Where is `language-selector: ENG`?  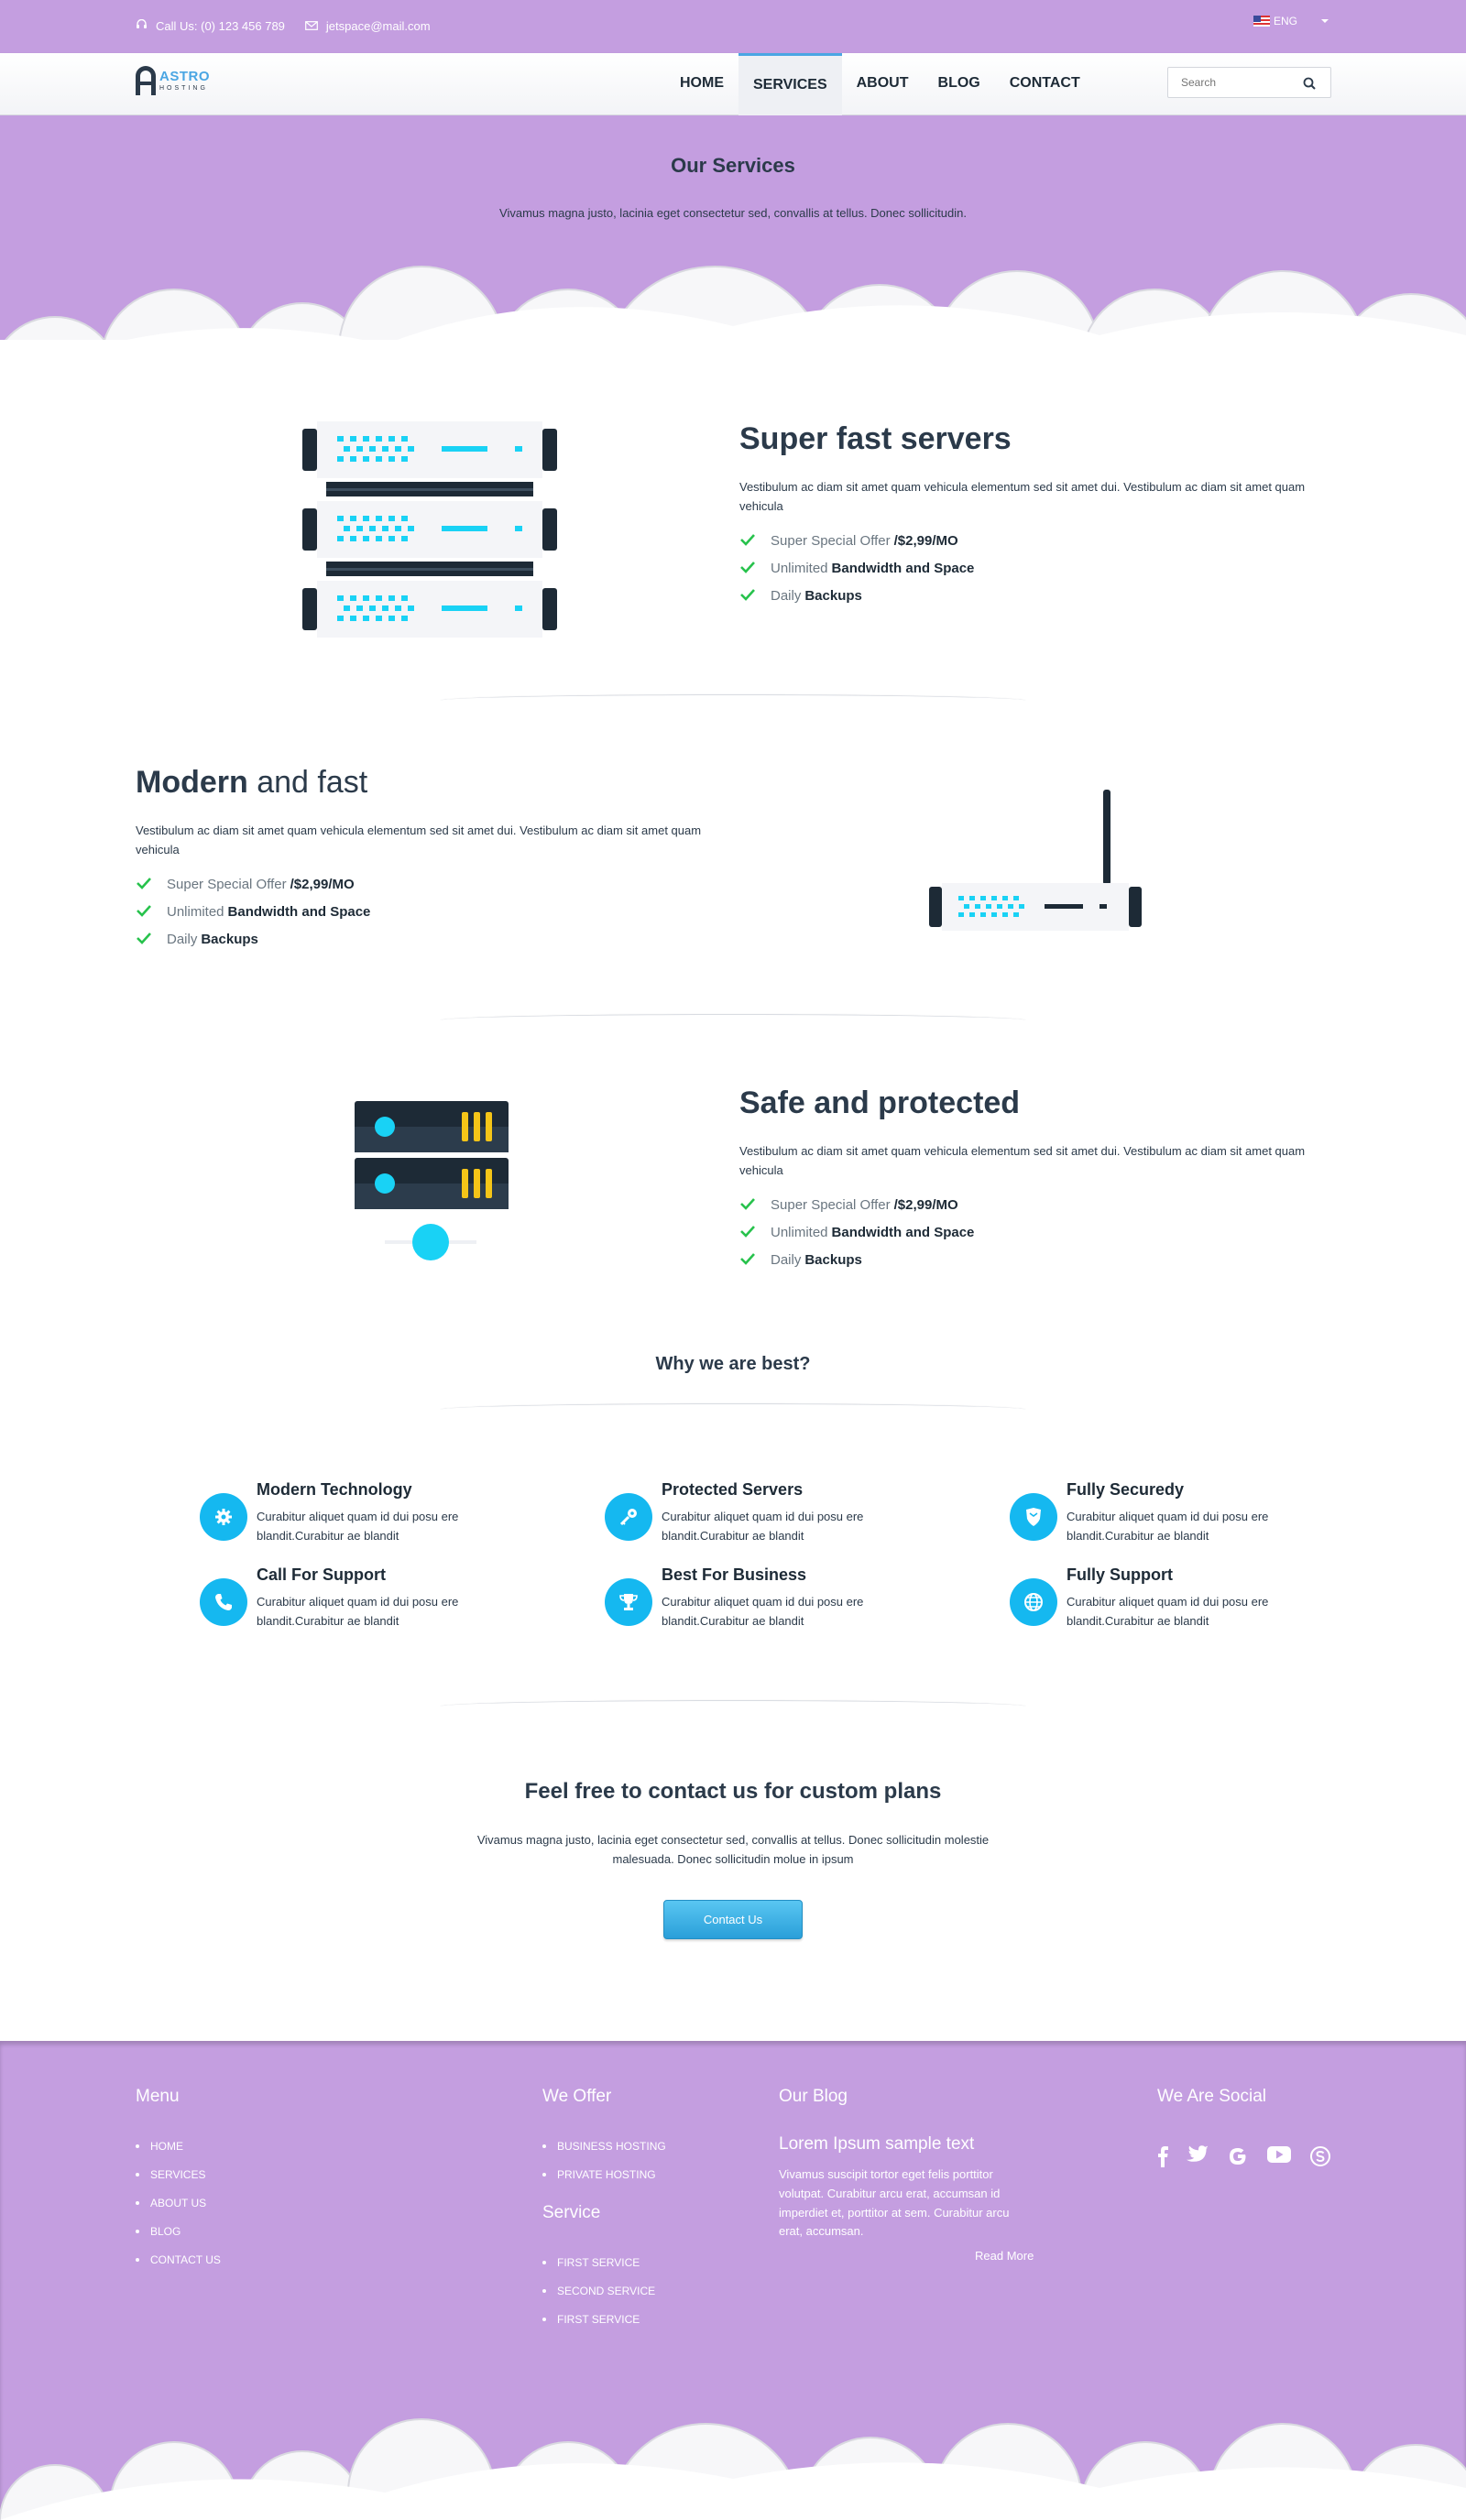
language-selector: ENG is located at coordinates (1291, 21).